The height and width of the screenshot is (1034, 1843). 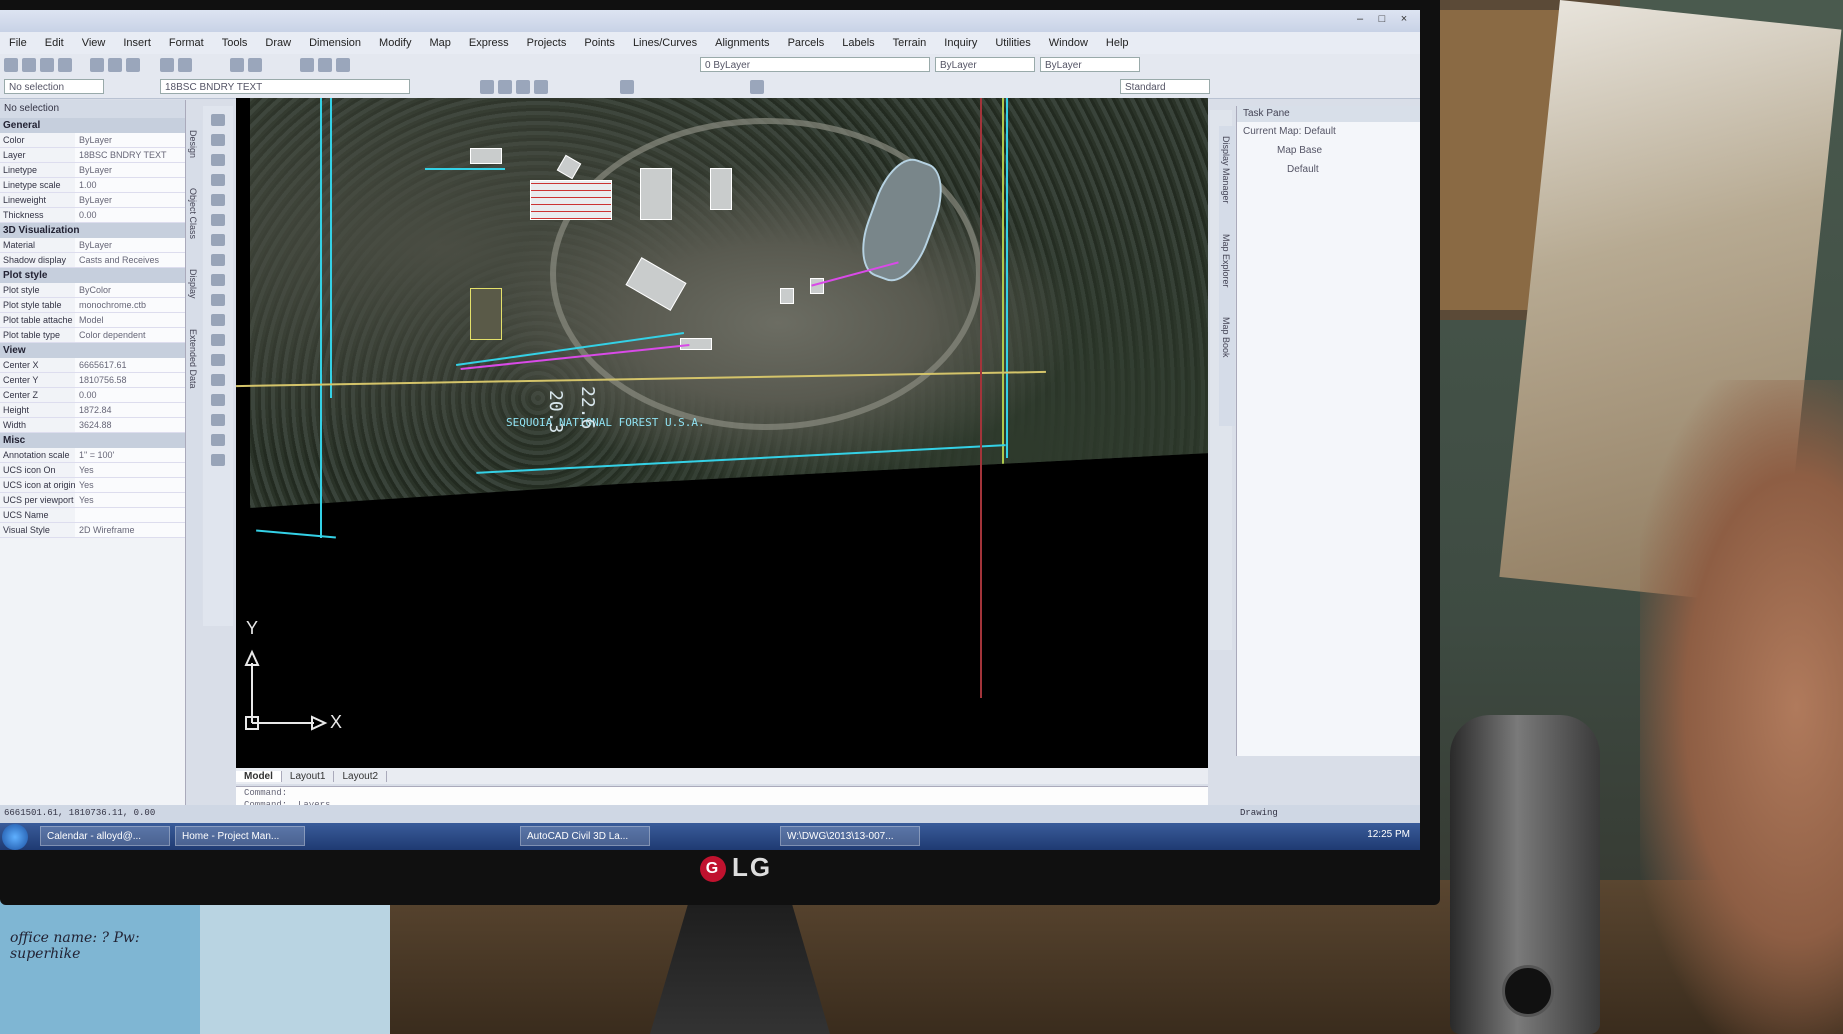 I want to click on tab-map-book: Map Book, so click(x=1226, y=337).